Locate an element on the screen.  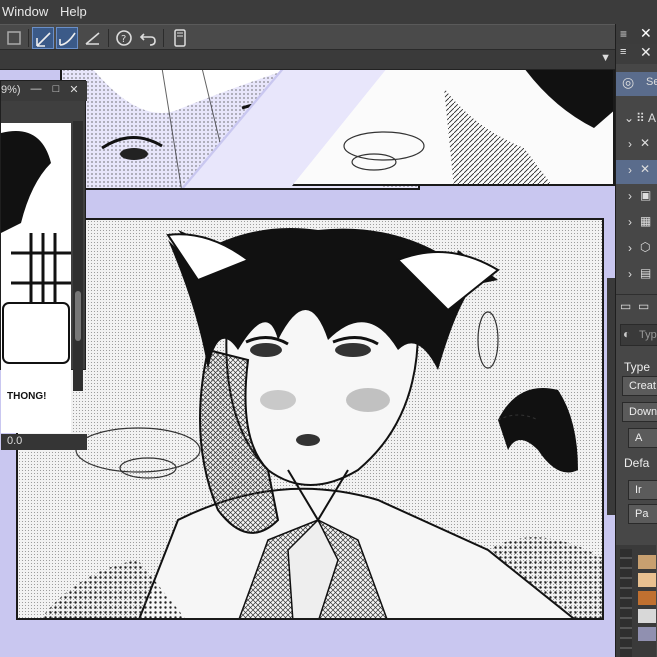
list-item: › ▦ is located at coordinates (636, 224).